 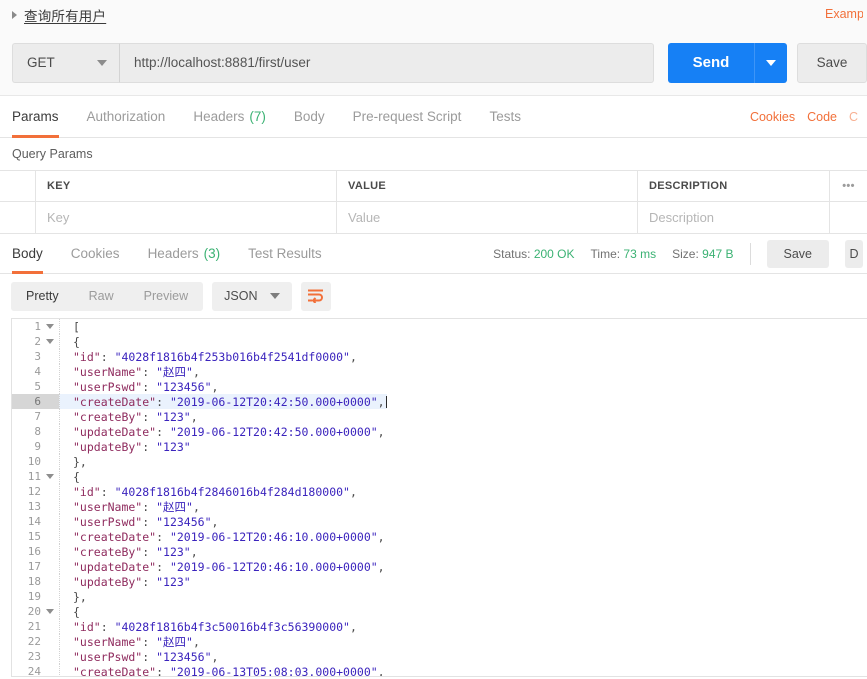 What do you see at coordinates (685, 253) in the screenshot?
I see `size-label: Size:` at bounding box center [685, 253].